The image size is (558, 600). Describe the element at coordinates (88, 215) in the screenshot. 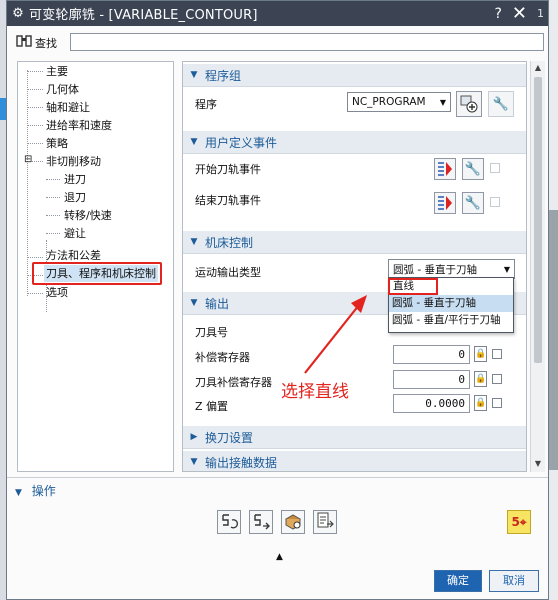

I see `tree-item-transfer-rapid: 转移/快速` at that location.